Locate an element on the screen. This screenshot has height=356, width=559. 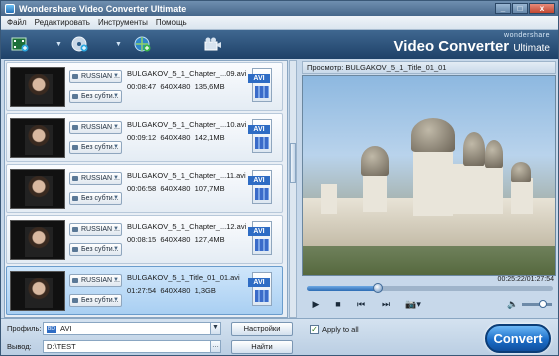
film-add-icon is located at coordinates (20, 44).